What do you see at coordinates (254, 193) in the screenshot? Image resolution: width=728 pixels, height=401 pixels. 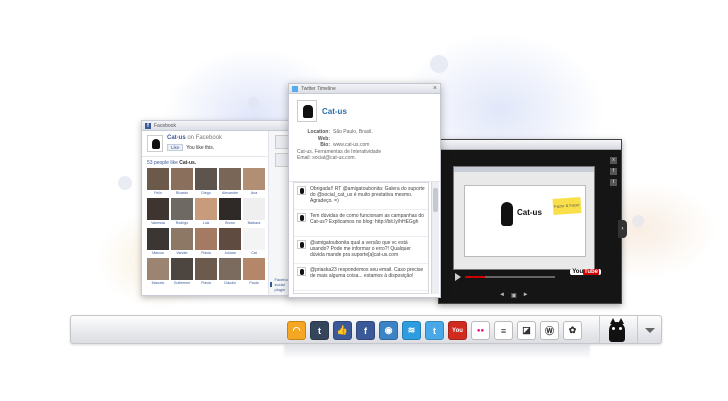 I see `fan-name: Ana` at bounding box center [254, 193].